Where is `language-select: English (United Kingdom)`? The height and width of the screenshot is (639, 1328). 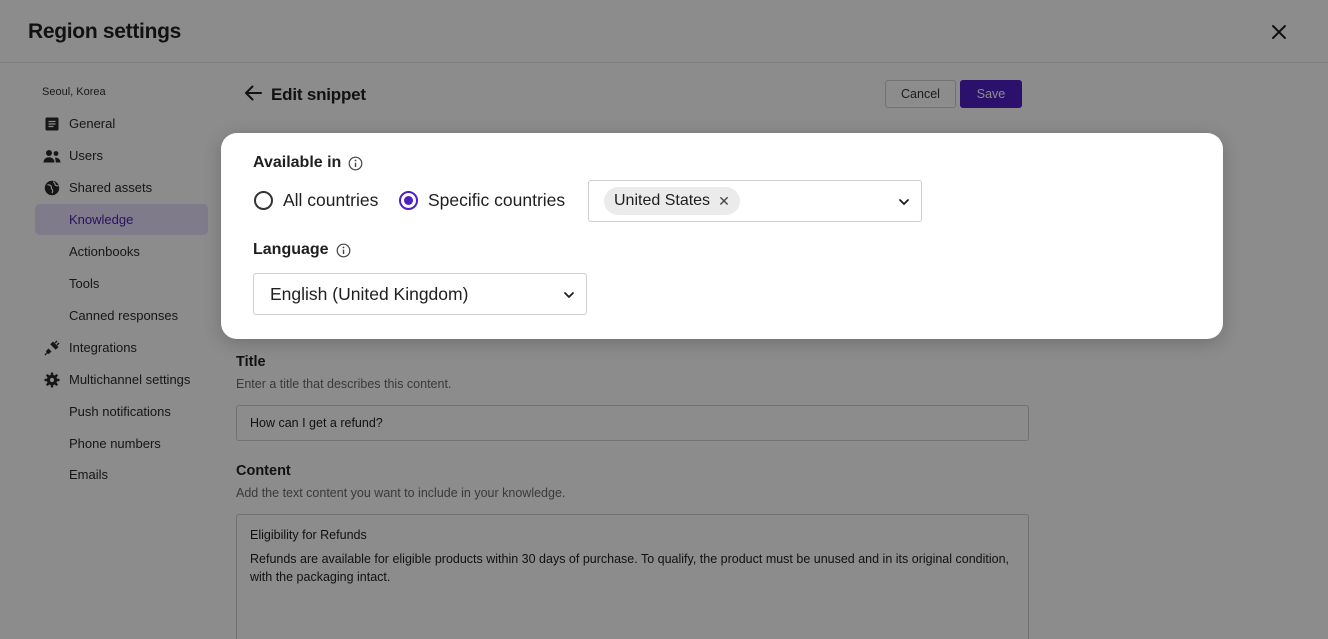 language-select: English (United Kingdom) is located at coordinates (420, 294).